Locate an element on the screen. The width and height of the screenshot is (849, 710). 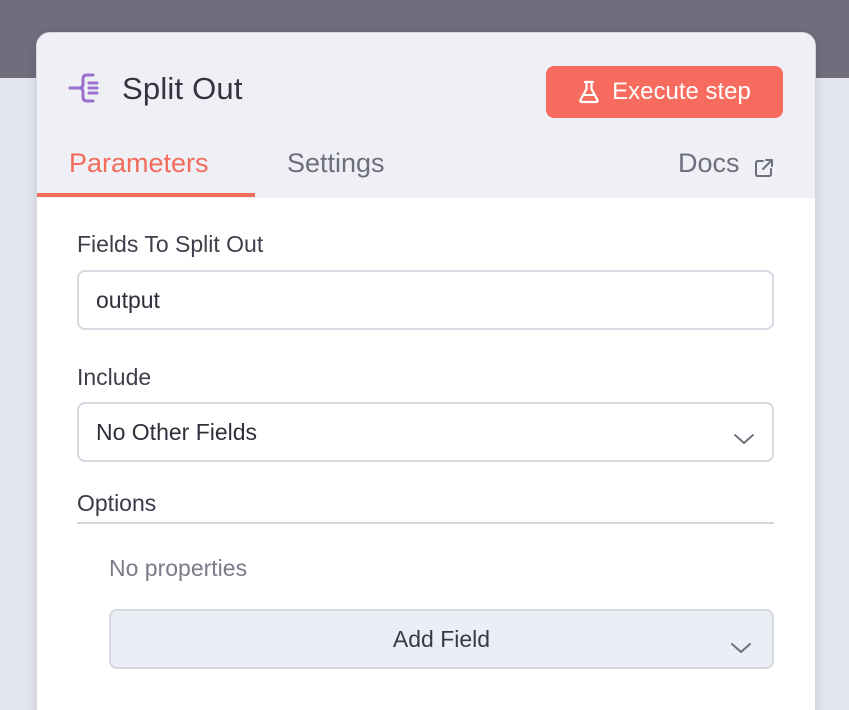
include-label: Include is located at coordinates (114, 377).